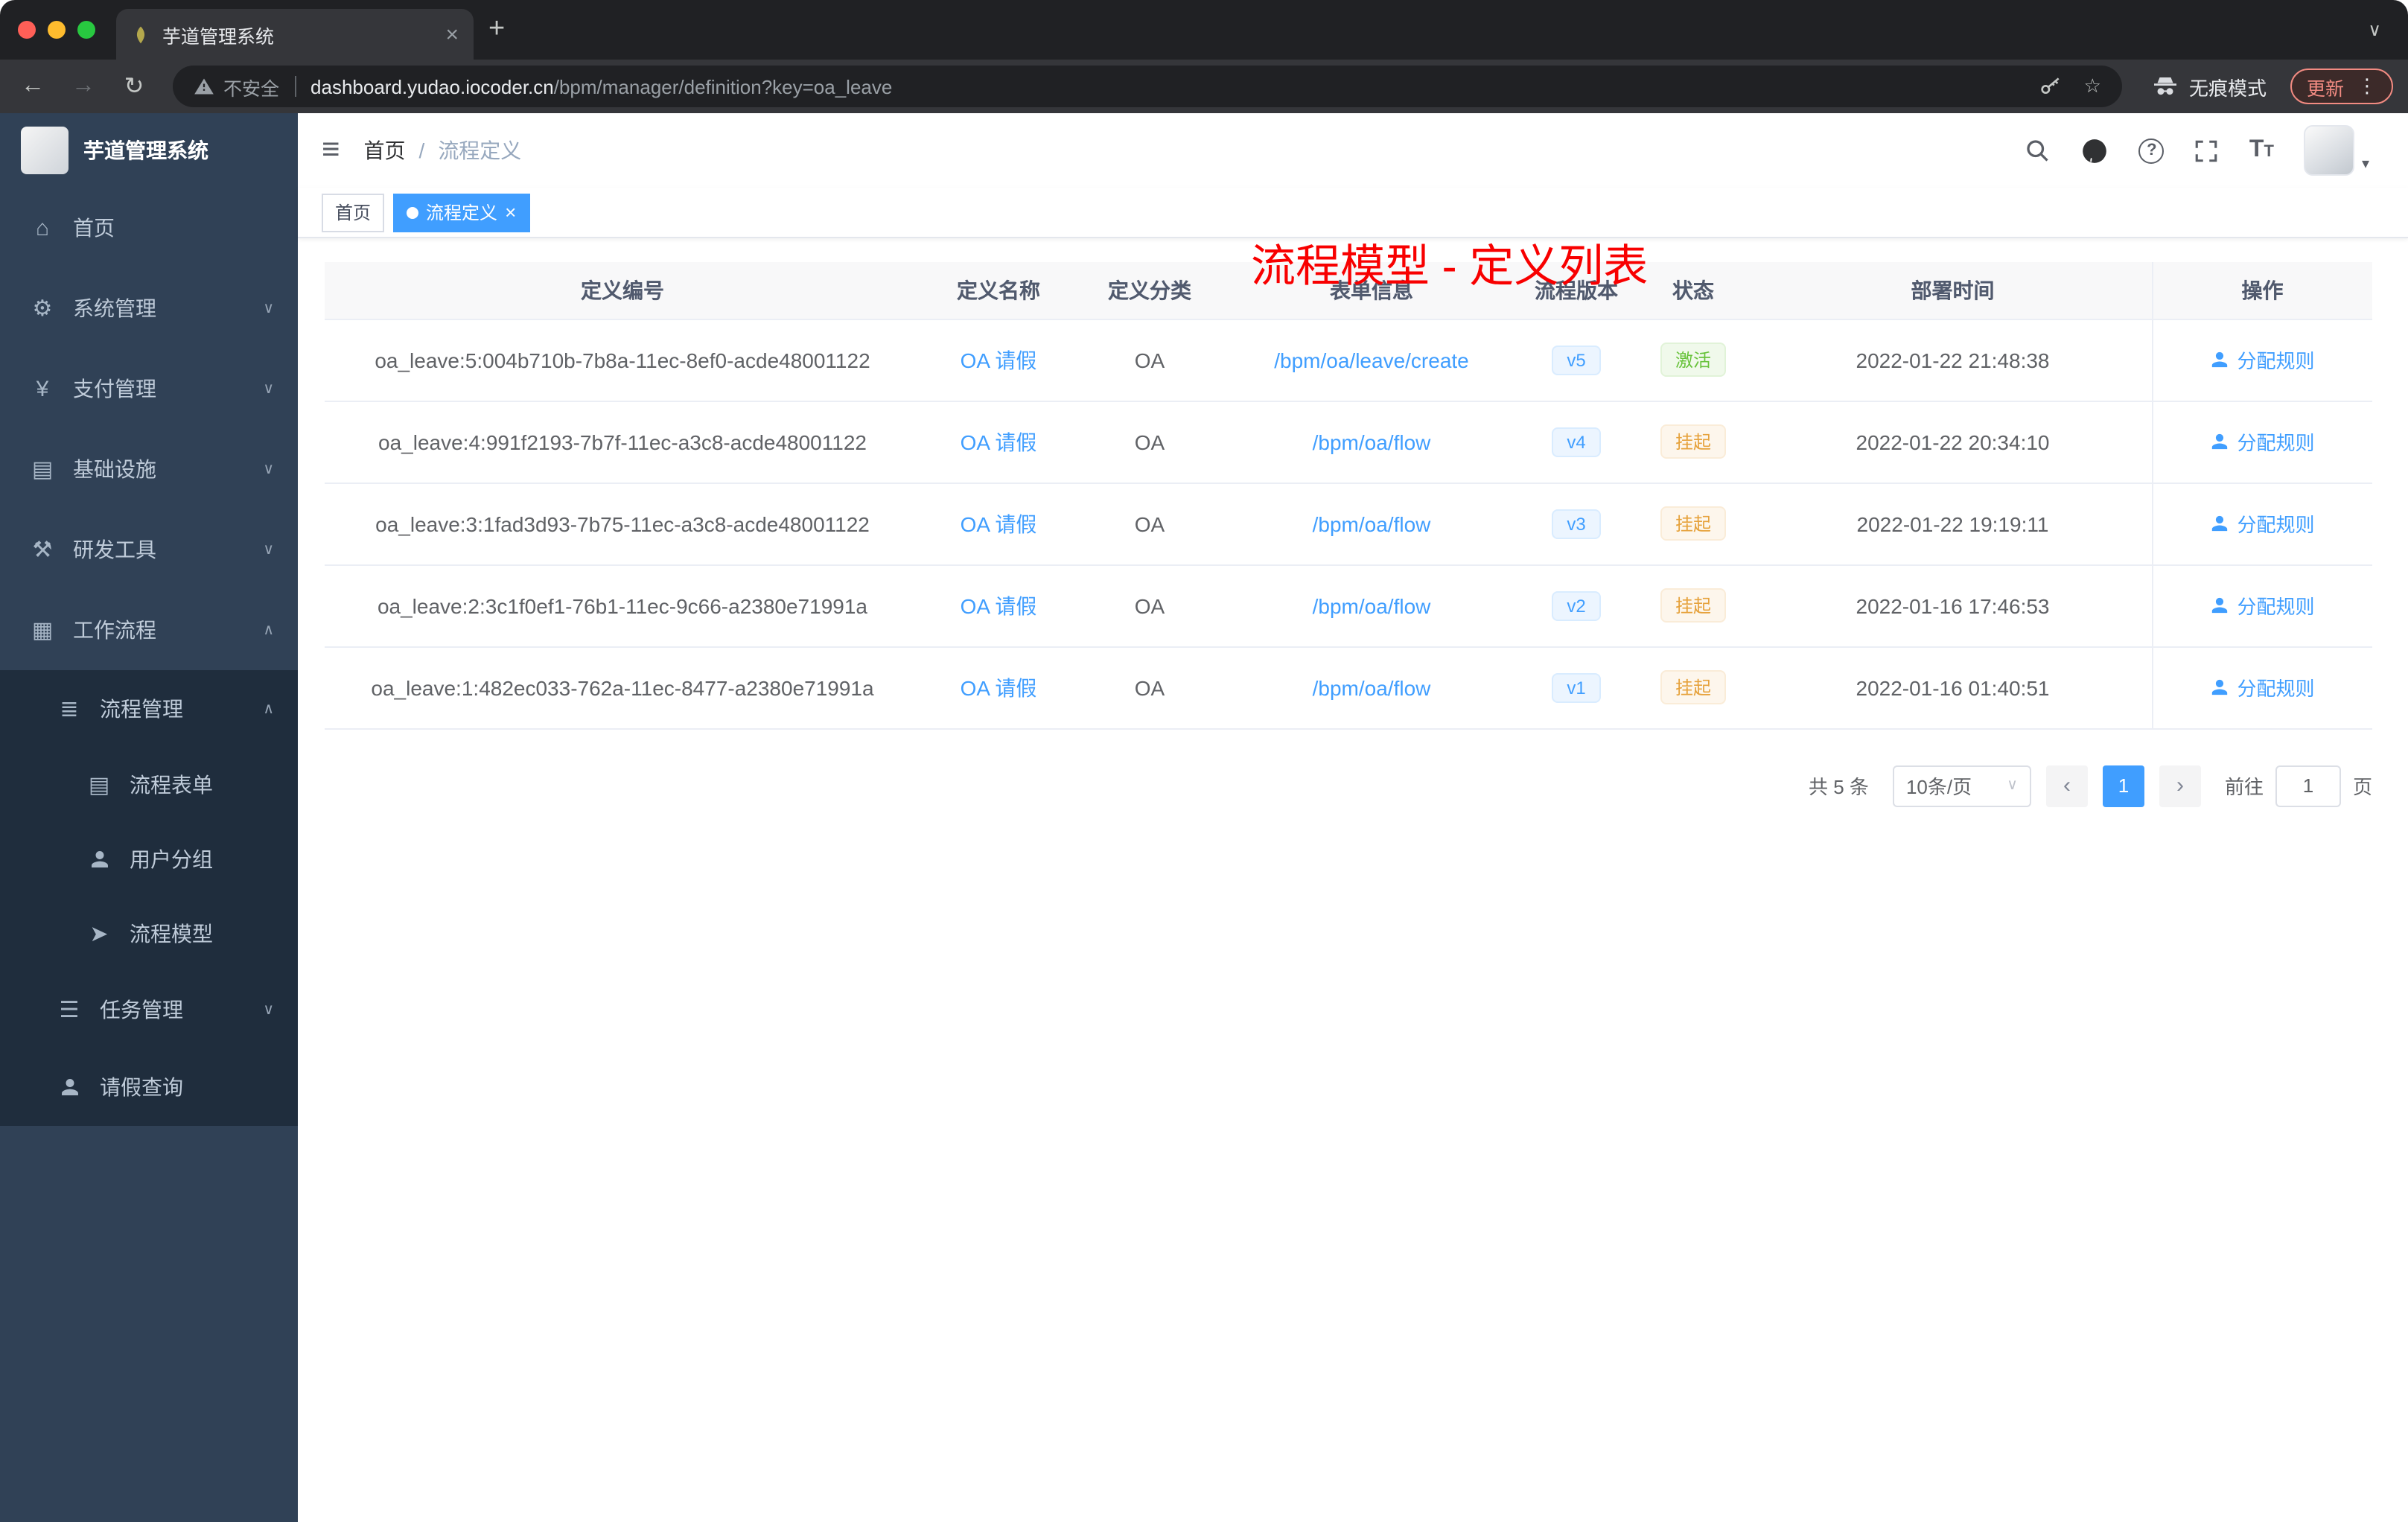 This screenshot has height=1522, width=2408. Describe the element at coordinates (149, 1087) in the screenshot. I see `sidebar-item-leave-query: 请假查询` at that location.